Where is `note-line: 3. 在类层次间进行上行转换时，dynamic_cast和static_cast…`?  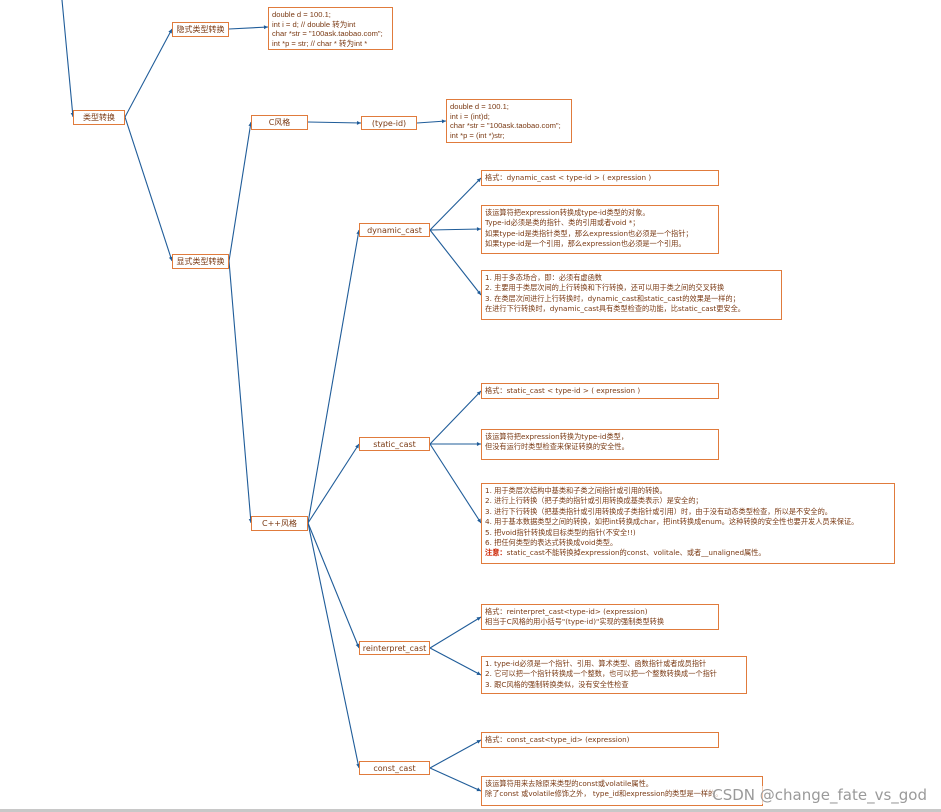
note-line: 3. 在类层次间进行上行转换时，dynamic_cast和static_cast… is located at coordinates (612, 298).